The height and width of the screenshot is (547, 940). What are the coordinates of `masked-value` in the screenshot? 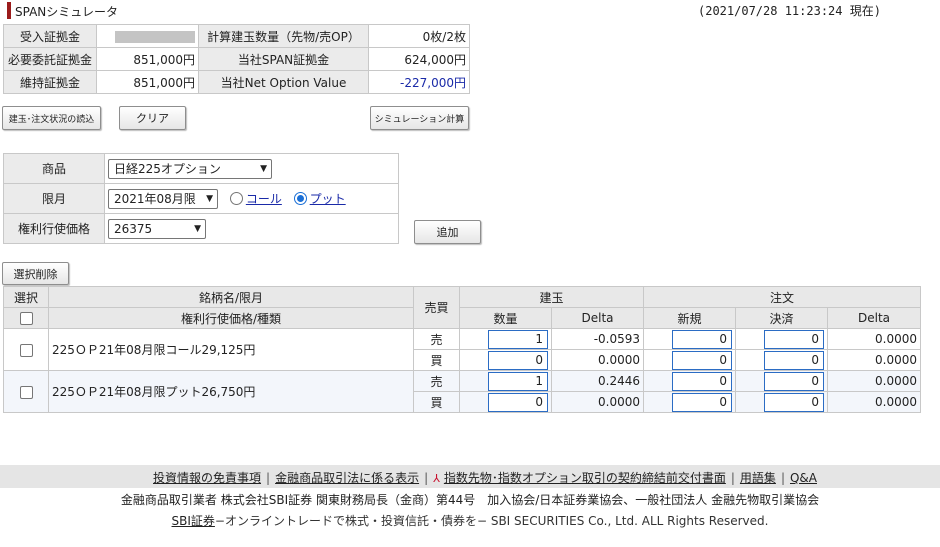 It's located at (155, 36).